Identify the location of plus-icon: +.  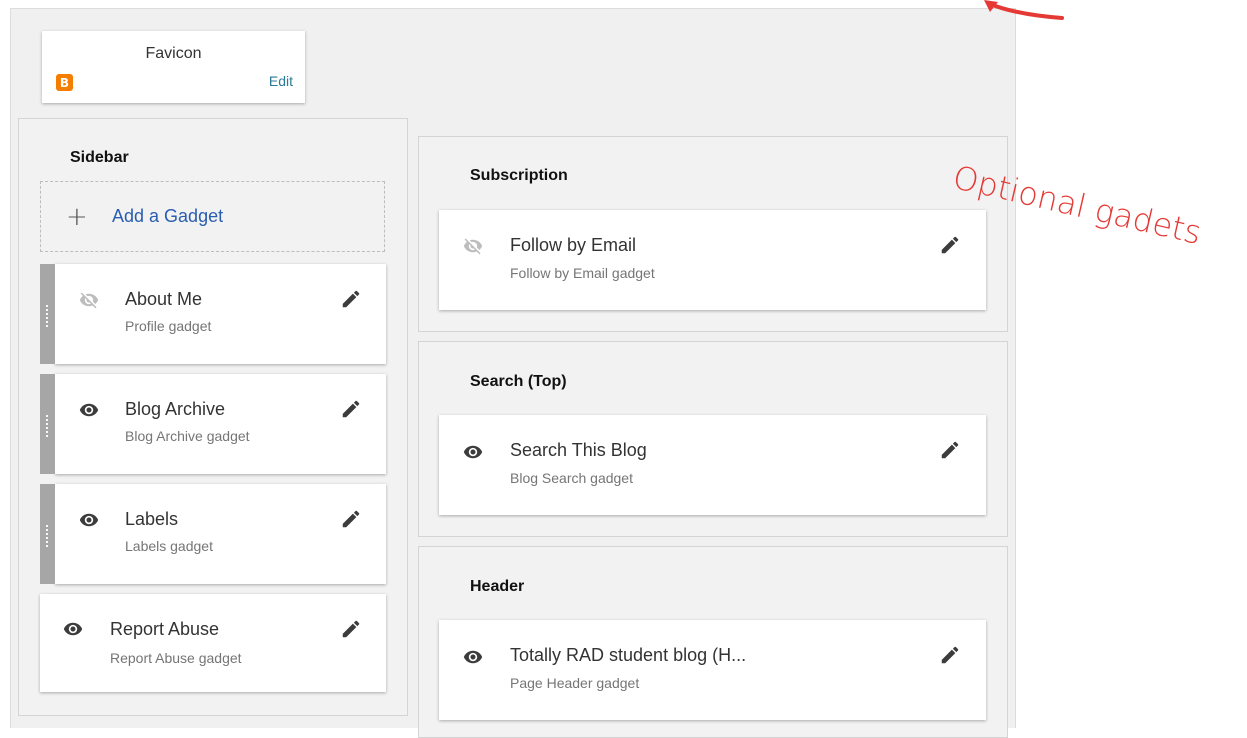
(77, 217).